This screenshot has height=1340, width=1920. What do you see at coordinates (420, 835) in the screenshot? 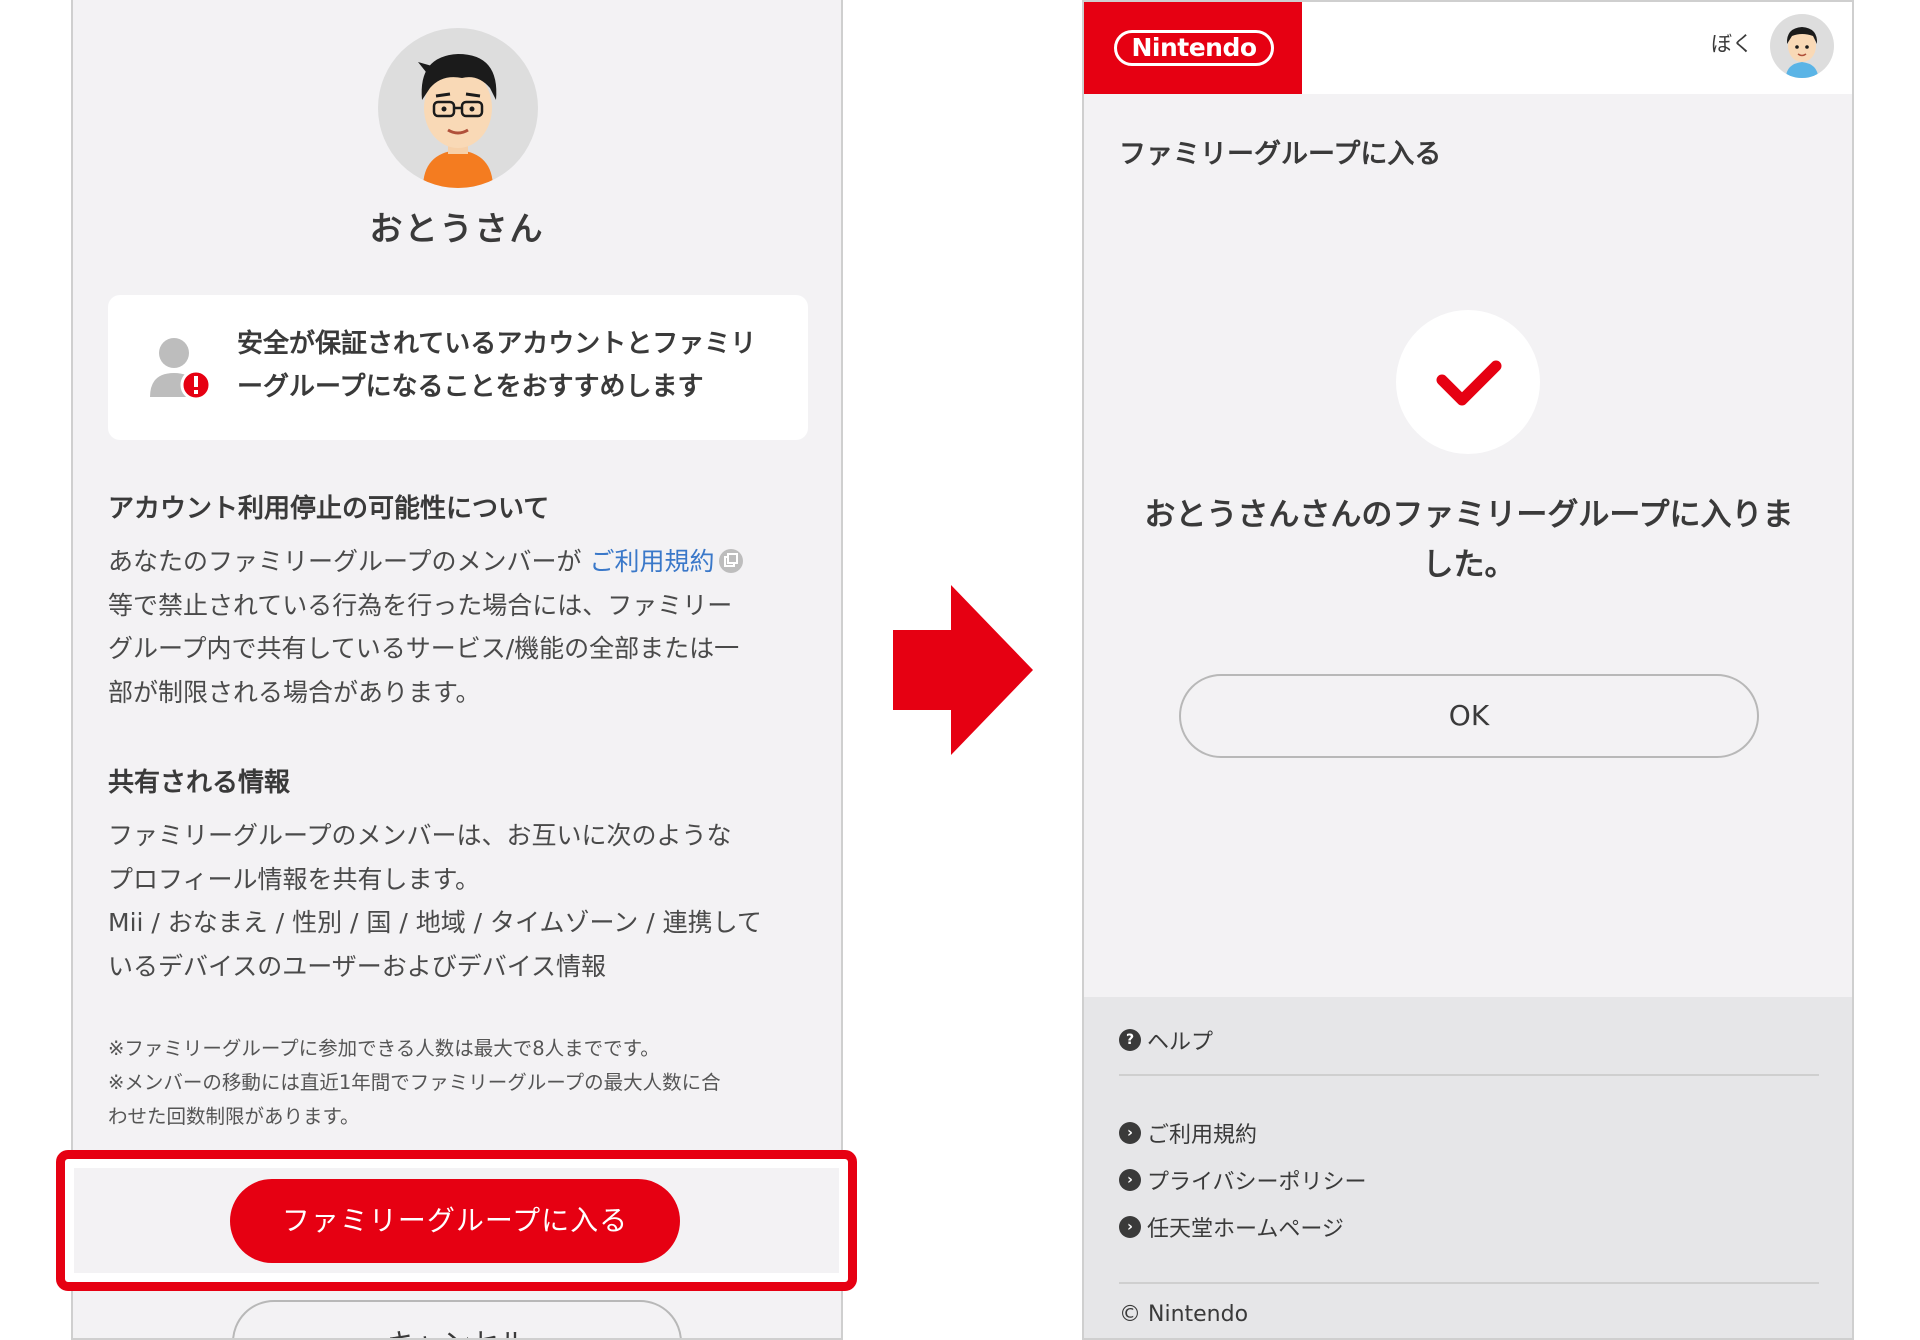
I see `shared-info-line1: ファミリーグループのメンバーは、お互いに次のような` at bounding box center [420, 835].